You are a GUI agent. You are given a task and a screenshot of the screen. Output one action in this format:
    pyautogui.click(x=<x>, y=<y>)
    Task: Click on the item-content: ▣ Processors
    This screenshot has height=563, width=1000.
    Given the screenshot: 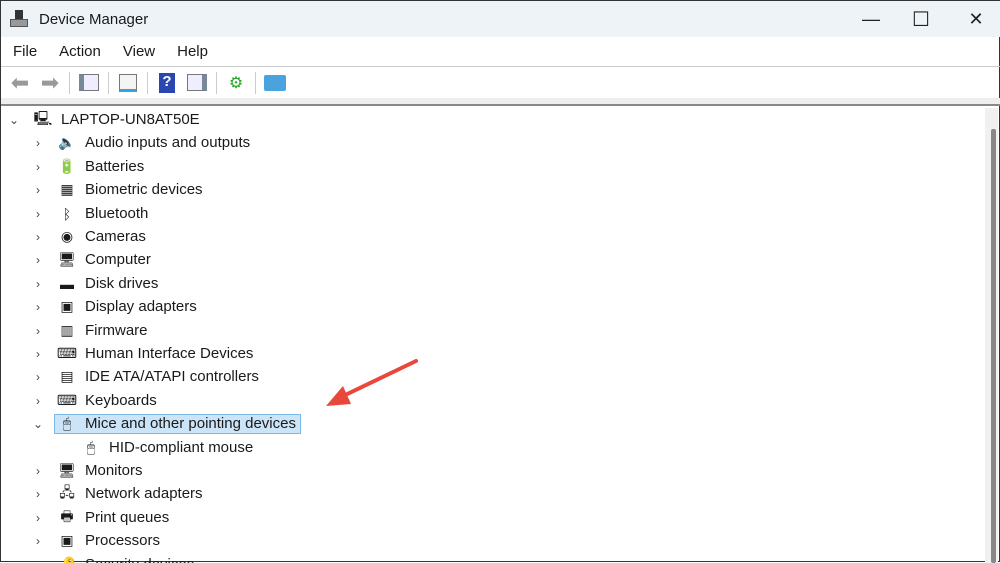 What is the action you would take?
    pyautogui.click(x=108, y=541)
    